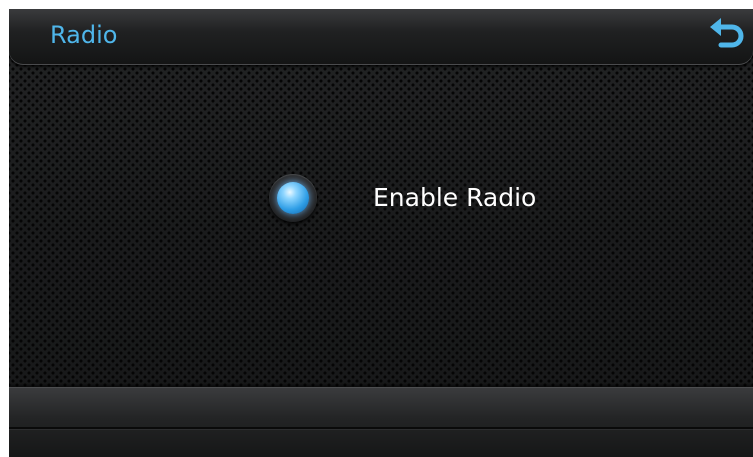  Describe the element at coordinates (454, 198) in the screenshot. I see `enable-radio-label: Enable Radio` at that location.